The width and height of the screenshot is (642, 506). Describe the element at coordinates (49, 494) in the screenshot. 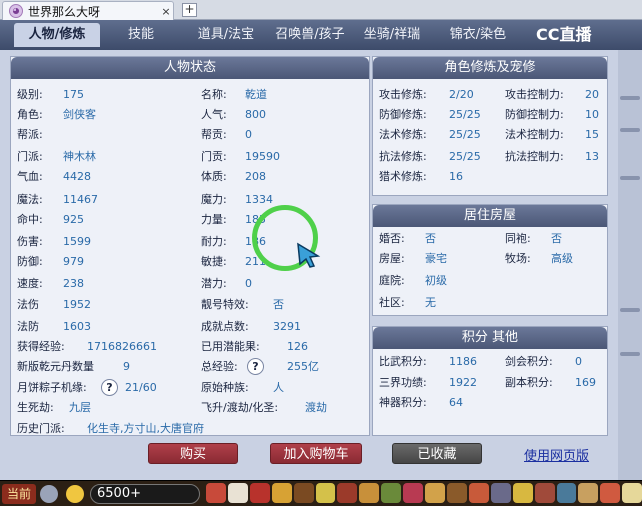

I see `microphone-icon` at that location.